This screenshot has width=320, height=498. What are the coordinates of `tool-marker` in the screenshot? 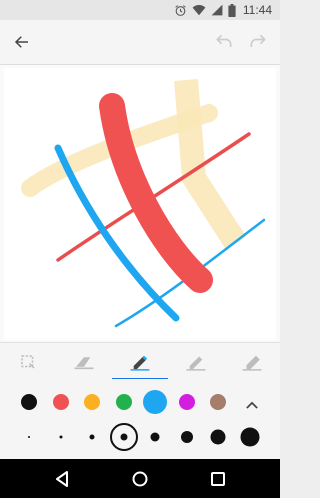 It's located at (196, 361).